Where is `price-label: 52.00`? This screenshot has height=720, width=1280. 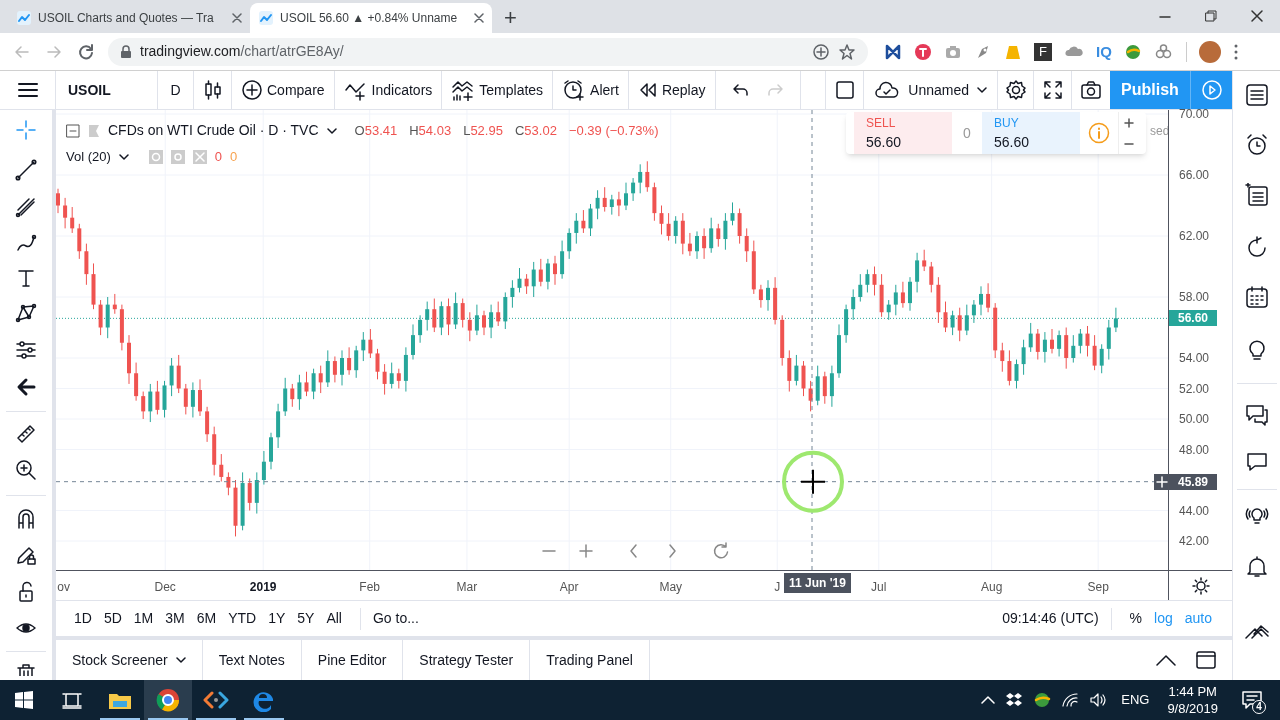 price-label: 52.00 is located at coordinates (1194, 388).